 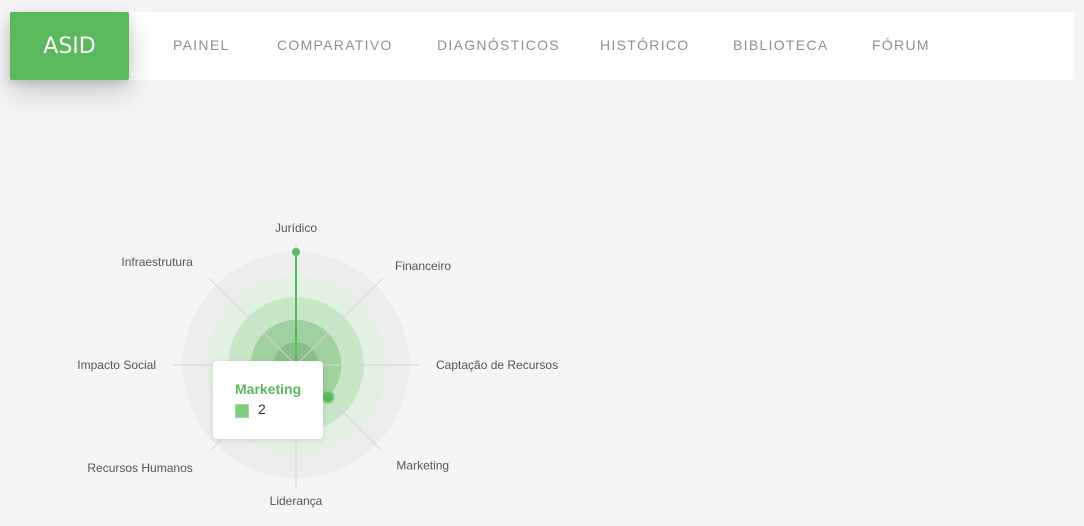 I want to click on brand-logo: ASID, so click(x=69, y=46).